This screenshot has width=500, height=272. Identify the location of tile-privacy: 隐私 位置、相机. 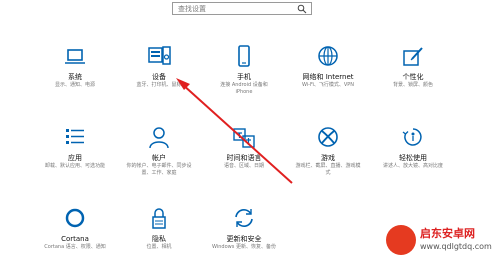
(159, 239).